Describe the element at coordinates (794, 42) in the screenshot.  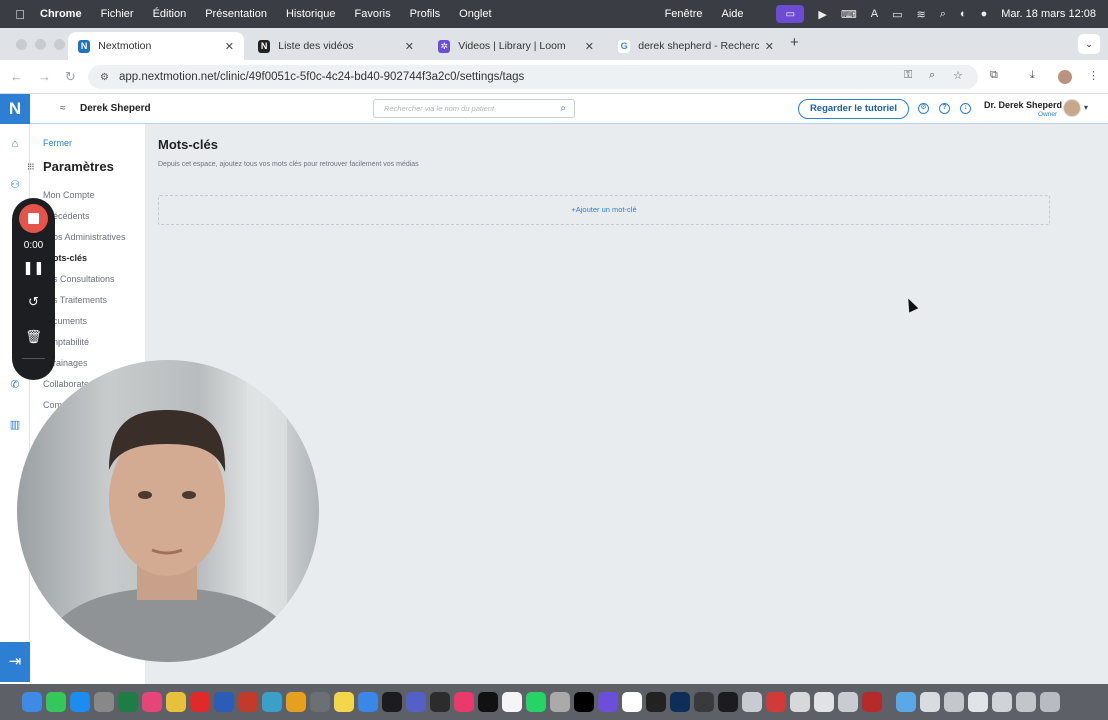
I see `new-tab-icon: +` at that location.